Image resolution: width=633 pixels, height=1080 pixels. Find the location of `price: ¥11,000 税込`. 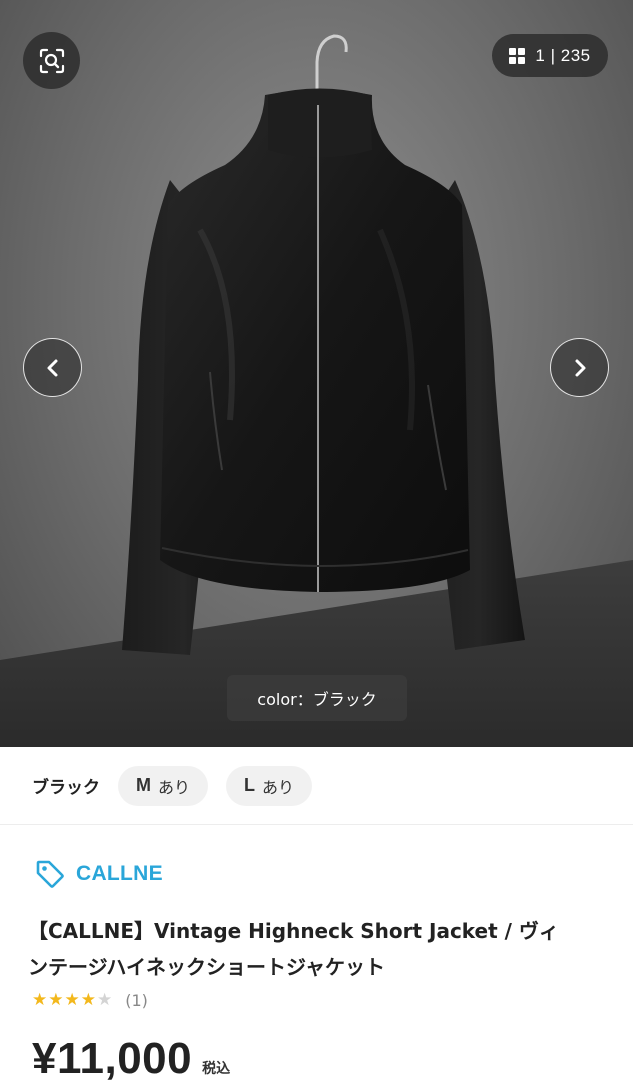

price: ¥11,000 税込 is located at coordinates (131, 1057).